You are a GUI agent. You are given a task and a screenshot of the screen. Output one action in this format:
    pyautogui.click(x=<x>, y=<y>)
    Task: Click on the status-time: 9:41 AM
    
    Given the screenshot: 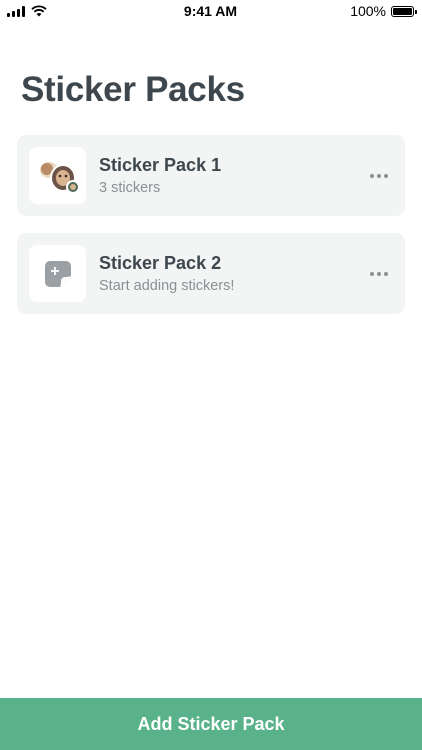 What is the action you would take?
    pyautogui.click(x=210, y=11)
    